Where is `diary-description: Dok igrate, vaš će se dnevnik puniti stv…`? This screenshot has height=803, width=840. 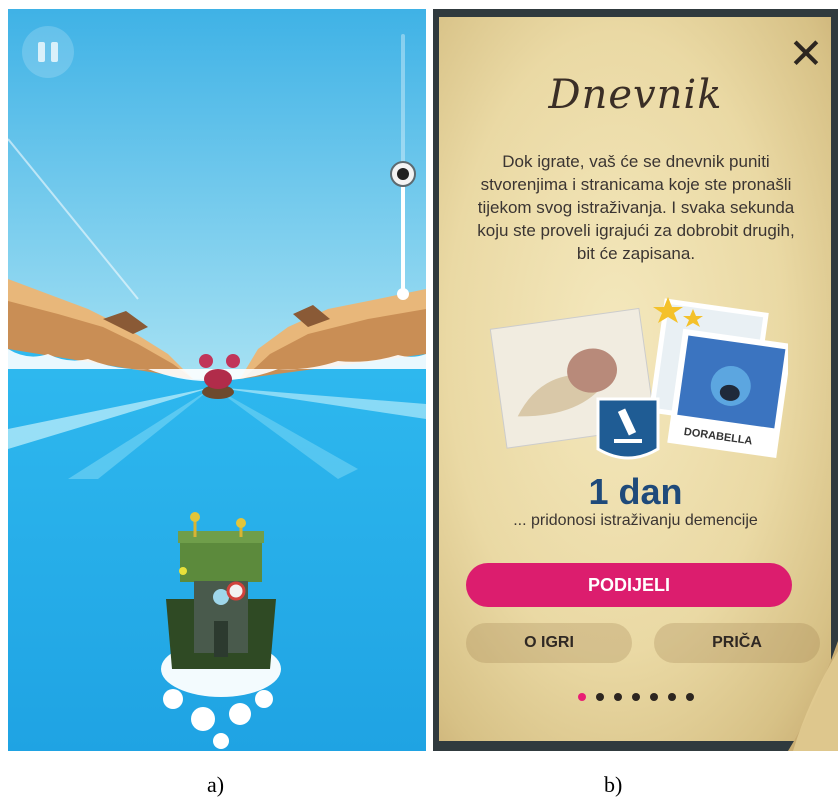 diary-description: Dok igrate, vaš će se dnevnik puniti stv… is located at coordinates (636, 207).